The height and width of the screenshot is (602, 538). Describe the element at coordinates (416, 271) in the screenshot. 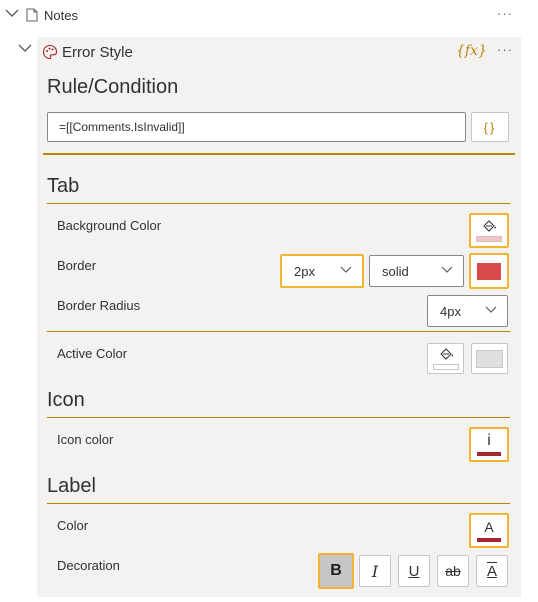

I see `border-style-dropdown: solid` at that location.